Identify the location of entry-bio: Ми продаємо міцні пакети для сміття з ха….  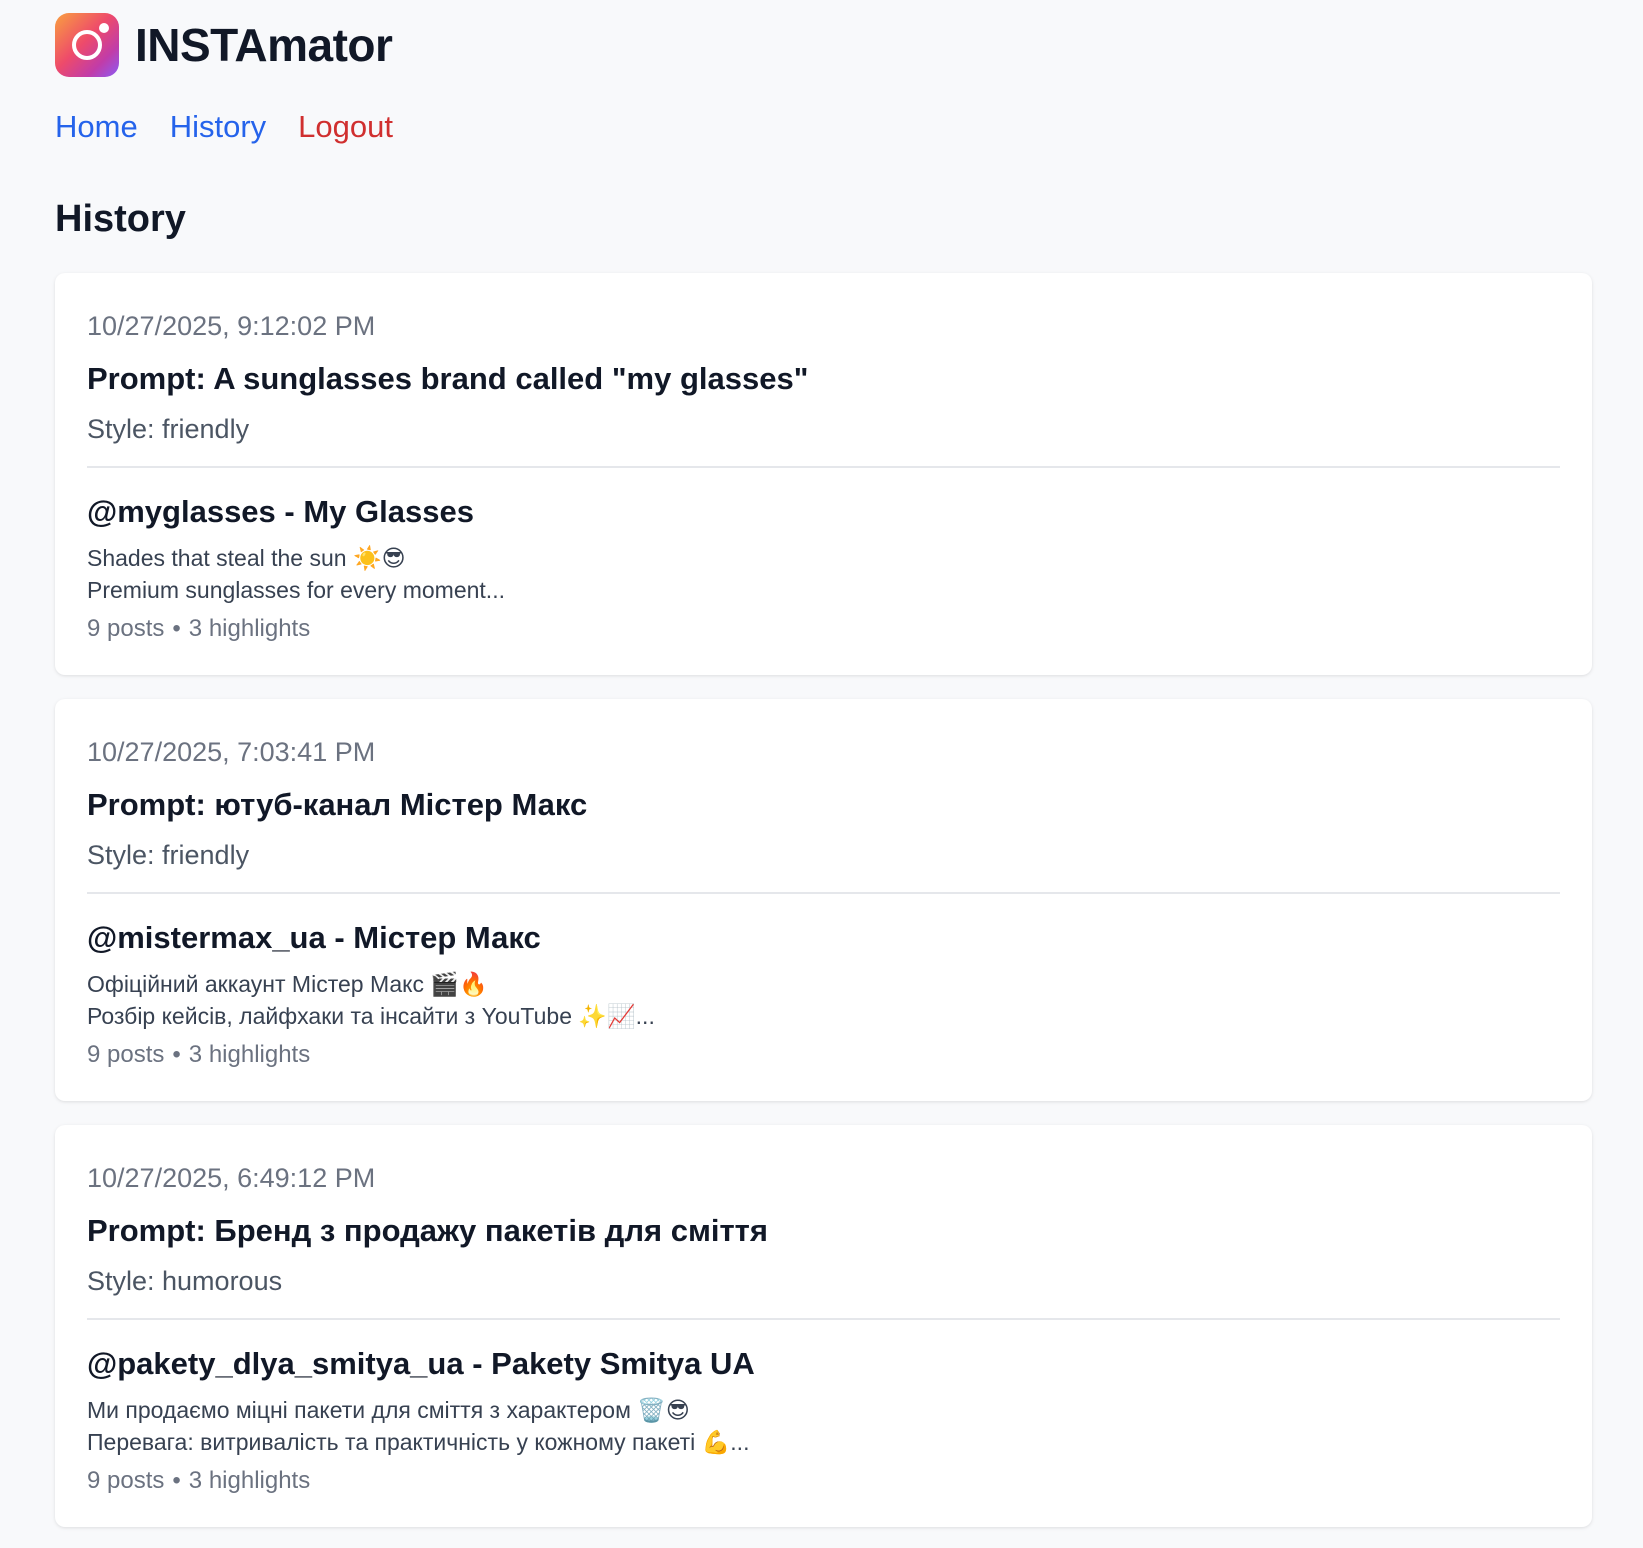
(823, 1426).